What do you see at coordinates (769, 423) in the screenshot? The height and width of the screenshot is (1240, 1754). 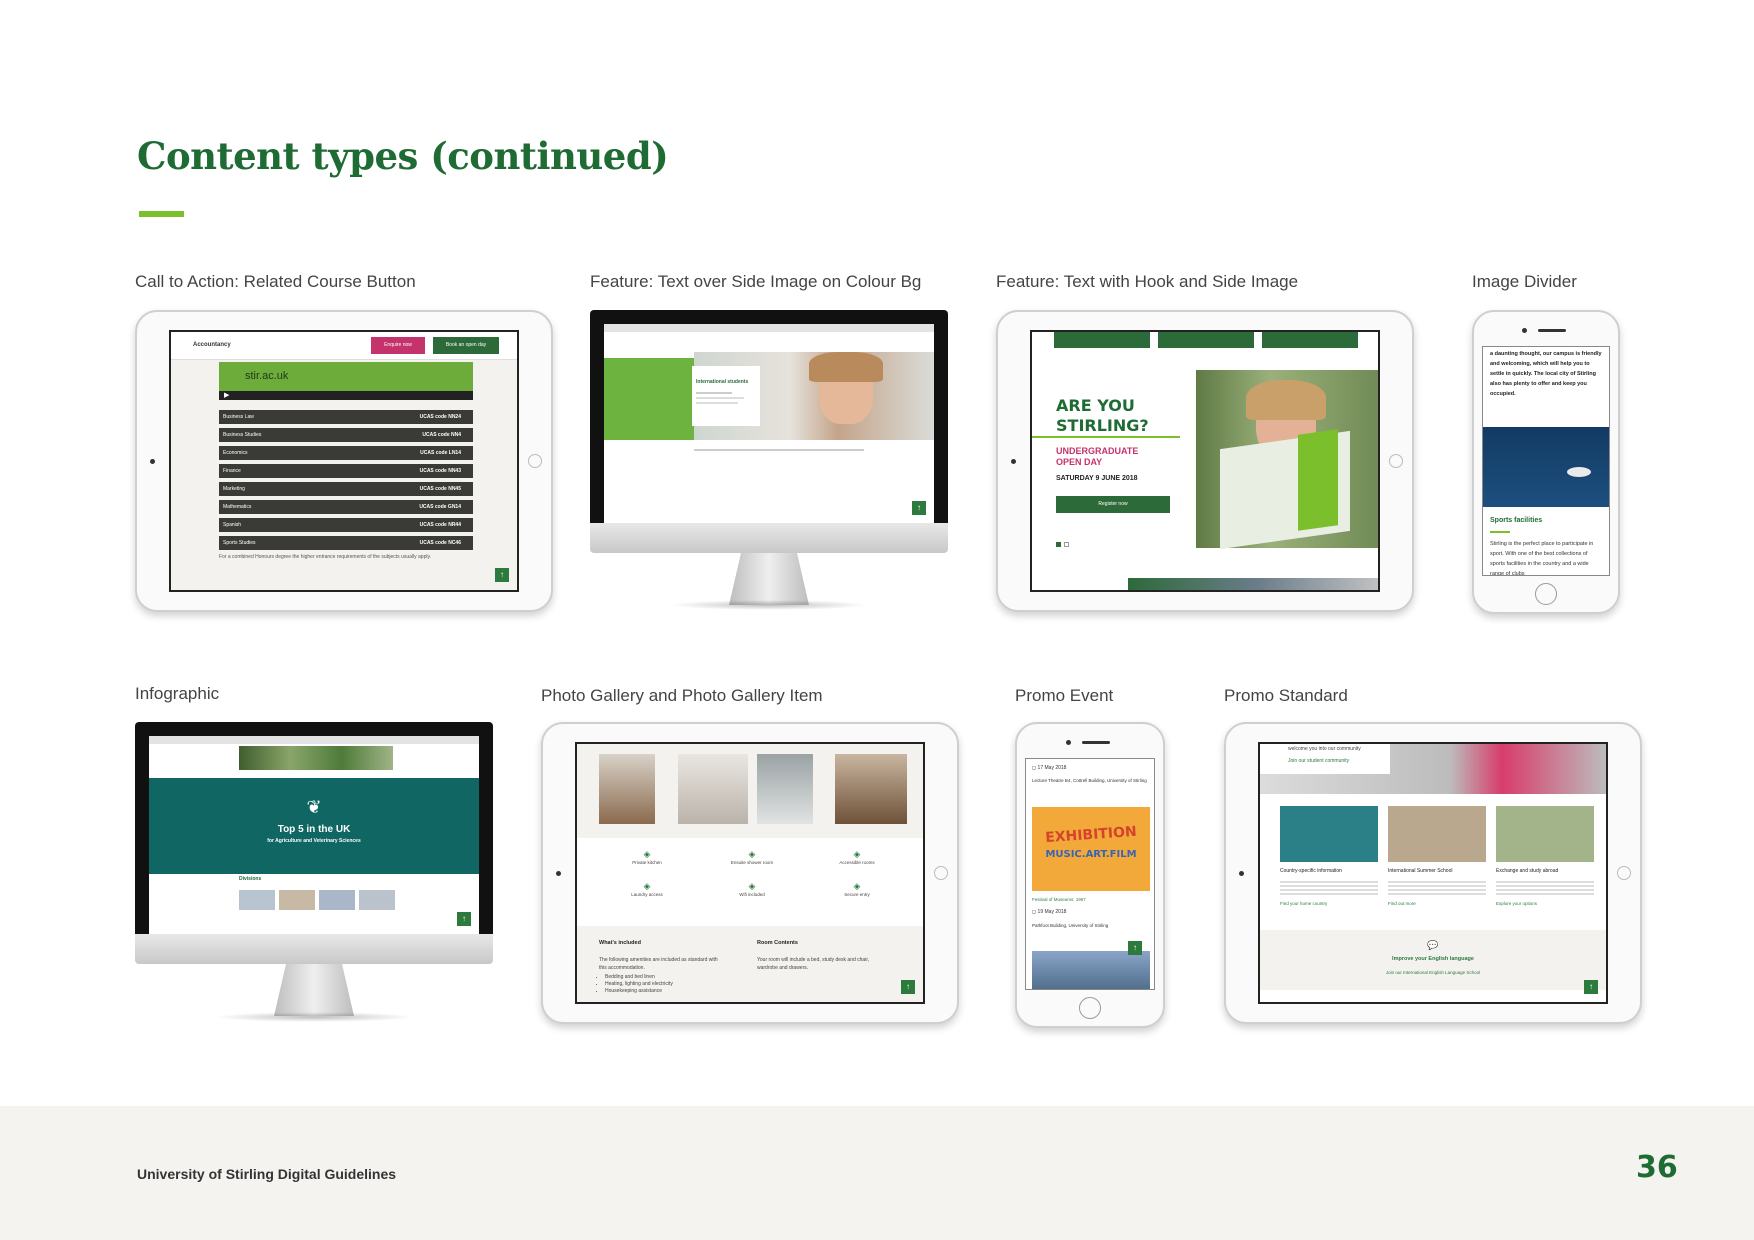 I see `feature-colour-screen: International students ↑` at bounding box center [769, 423].